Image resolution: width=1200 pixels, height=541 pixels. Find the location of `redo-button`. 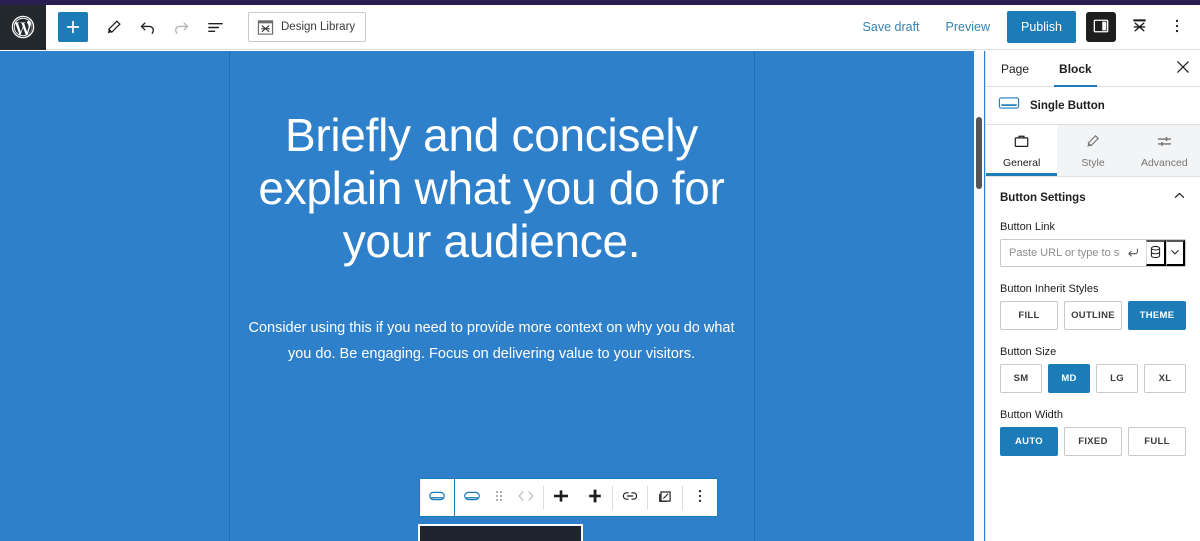

redo-button is located at coordinates (181, 27).